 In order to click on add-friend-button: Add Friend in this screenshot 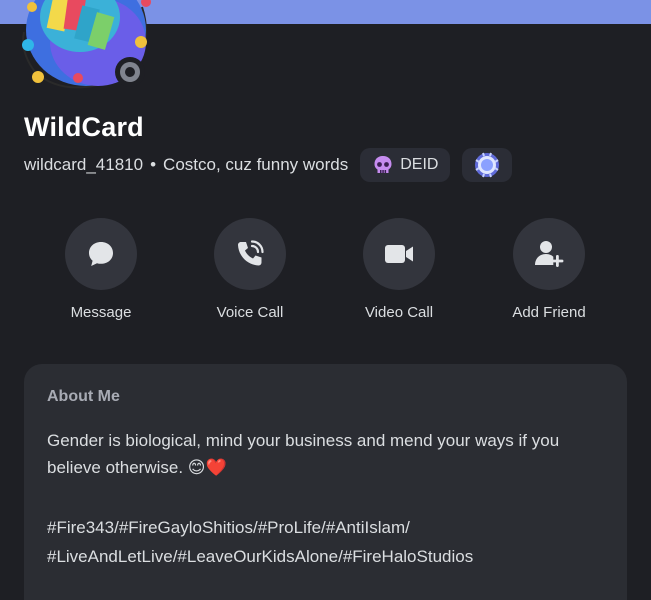, I will do `click(549, 269)`.